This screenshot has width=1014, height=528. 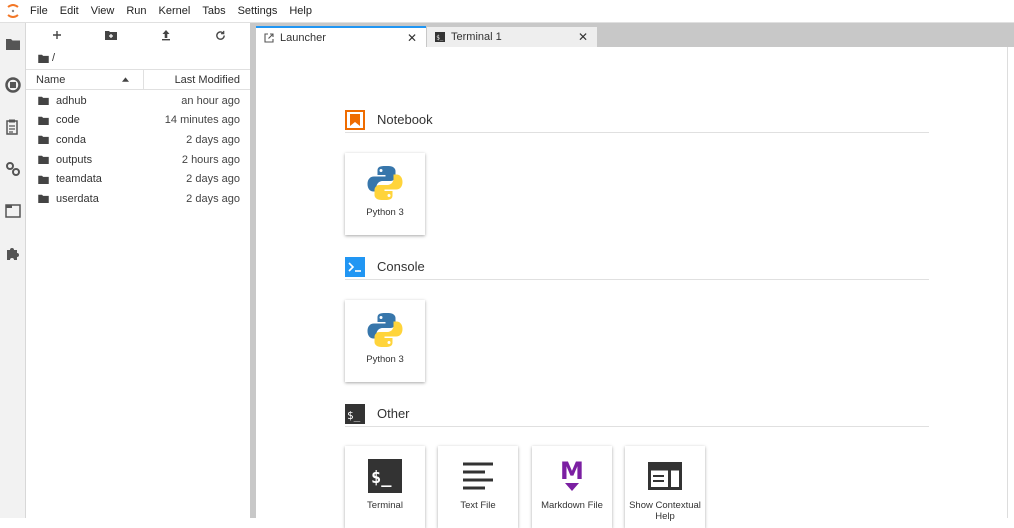 I want to click on tab-bar: Launcher ✕ $_ Terminal 1 ✕, so click(x=635, y=35).